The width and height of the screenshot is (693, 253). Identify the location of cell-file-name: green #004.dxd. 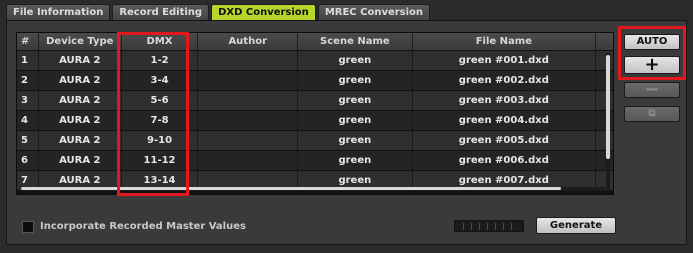
(505, 120).